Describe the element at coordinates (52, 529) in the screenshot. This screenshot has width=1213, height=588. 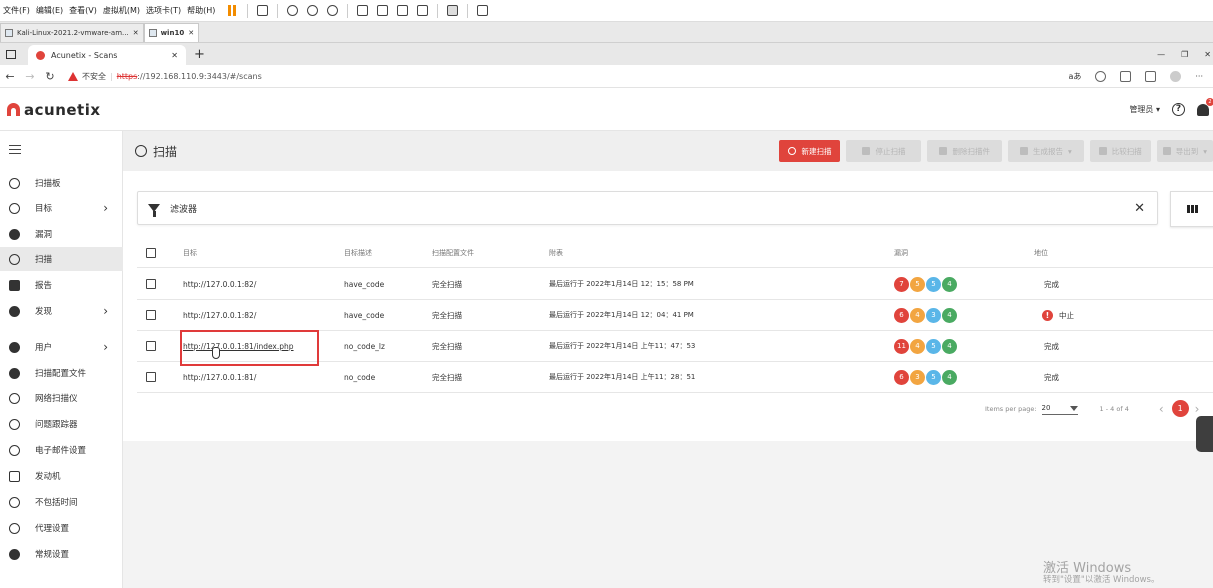
I see `sidebar-item-label: 代理设置` at that location.